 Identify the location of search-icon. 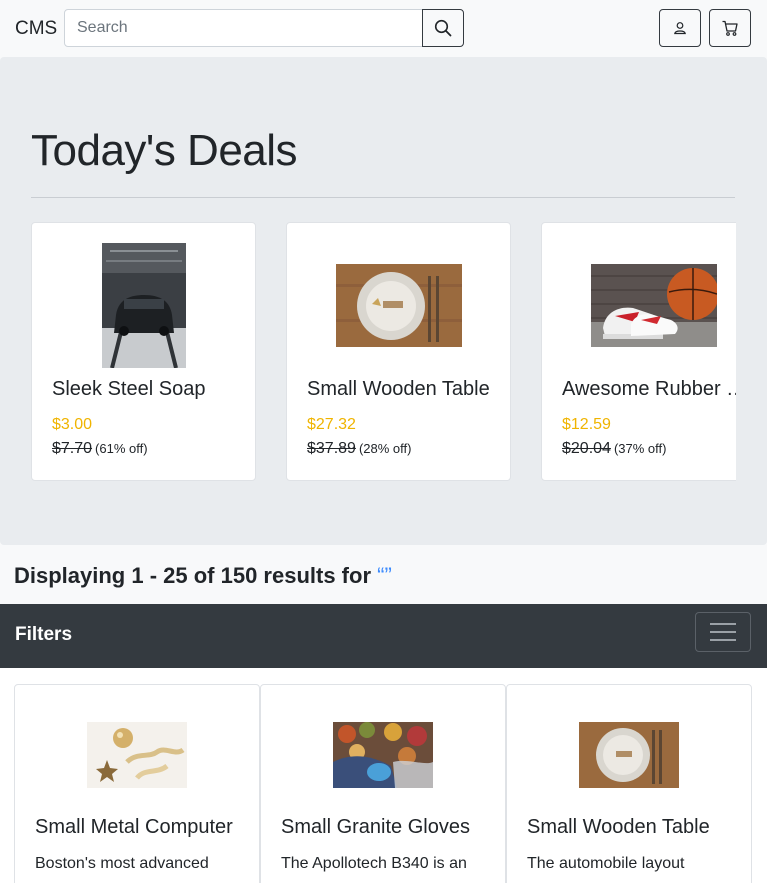
(443, 28).